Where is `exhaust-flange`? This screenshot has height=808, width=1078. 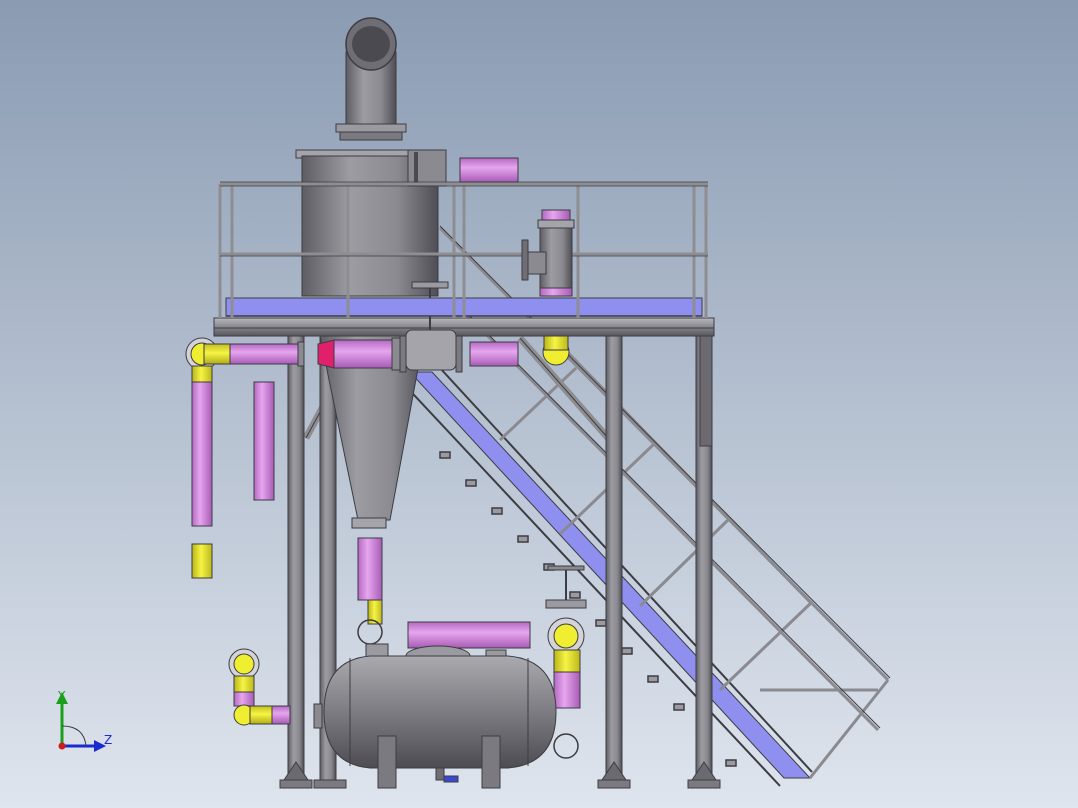 exhaust-flange is located at coordinates (371, 128).